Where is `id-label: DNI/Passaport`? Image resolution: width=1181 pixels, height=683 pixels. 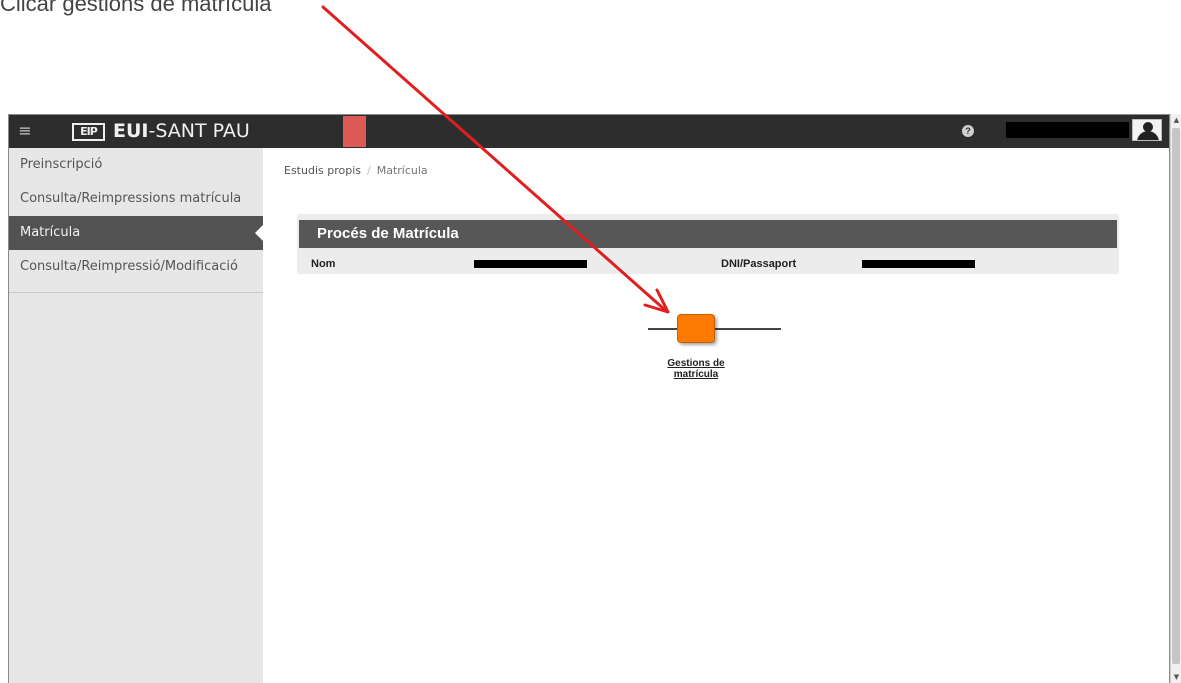
id-label: DNI/Passaport is located at coordinates (759, 264).